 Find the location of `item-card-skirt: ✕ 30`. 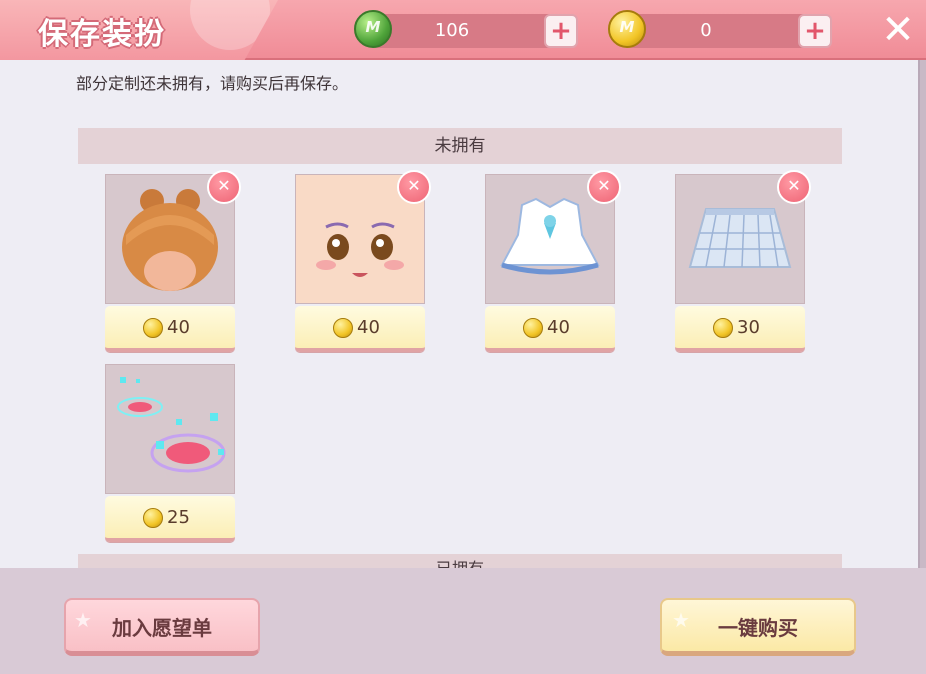

item-card-skirt: ✕ 30 is located at coordinates (743, 262).